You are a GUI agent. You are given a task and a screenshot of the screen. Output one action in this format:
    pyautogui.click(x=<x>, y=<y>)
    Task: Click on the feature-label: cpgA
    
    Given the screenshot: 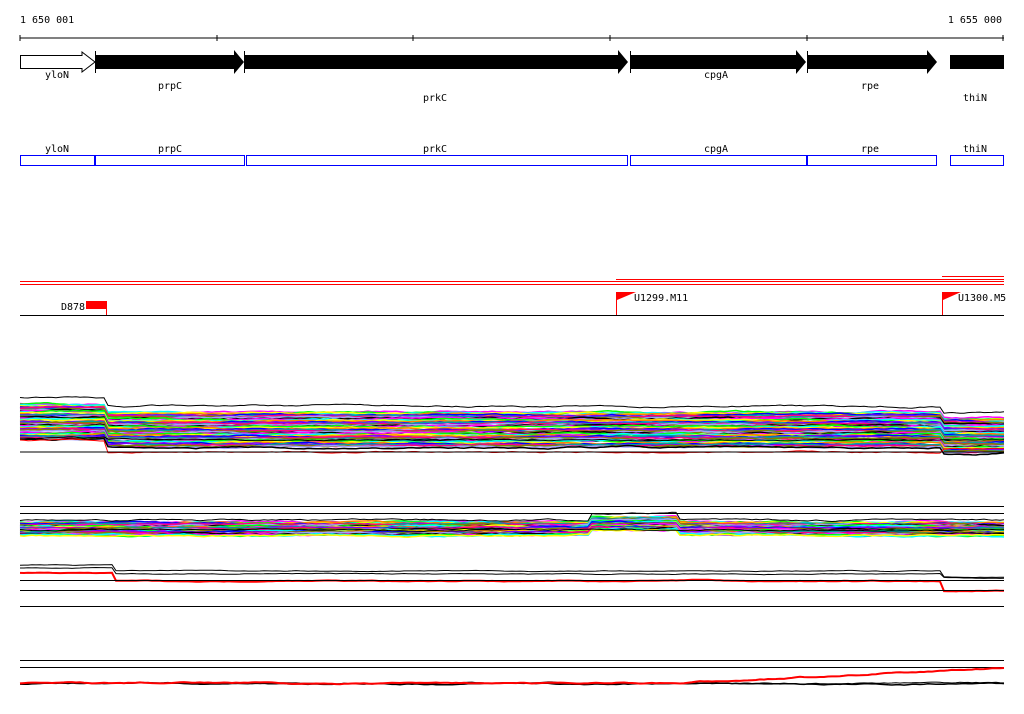 What is the action you would take?
    pyautogui.click(x=716, y=149)
    